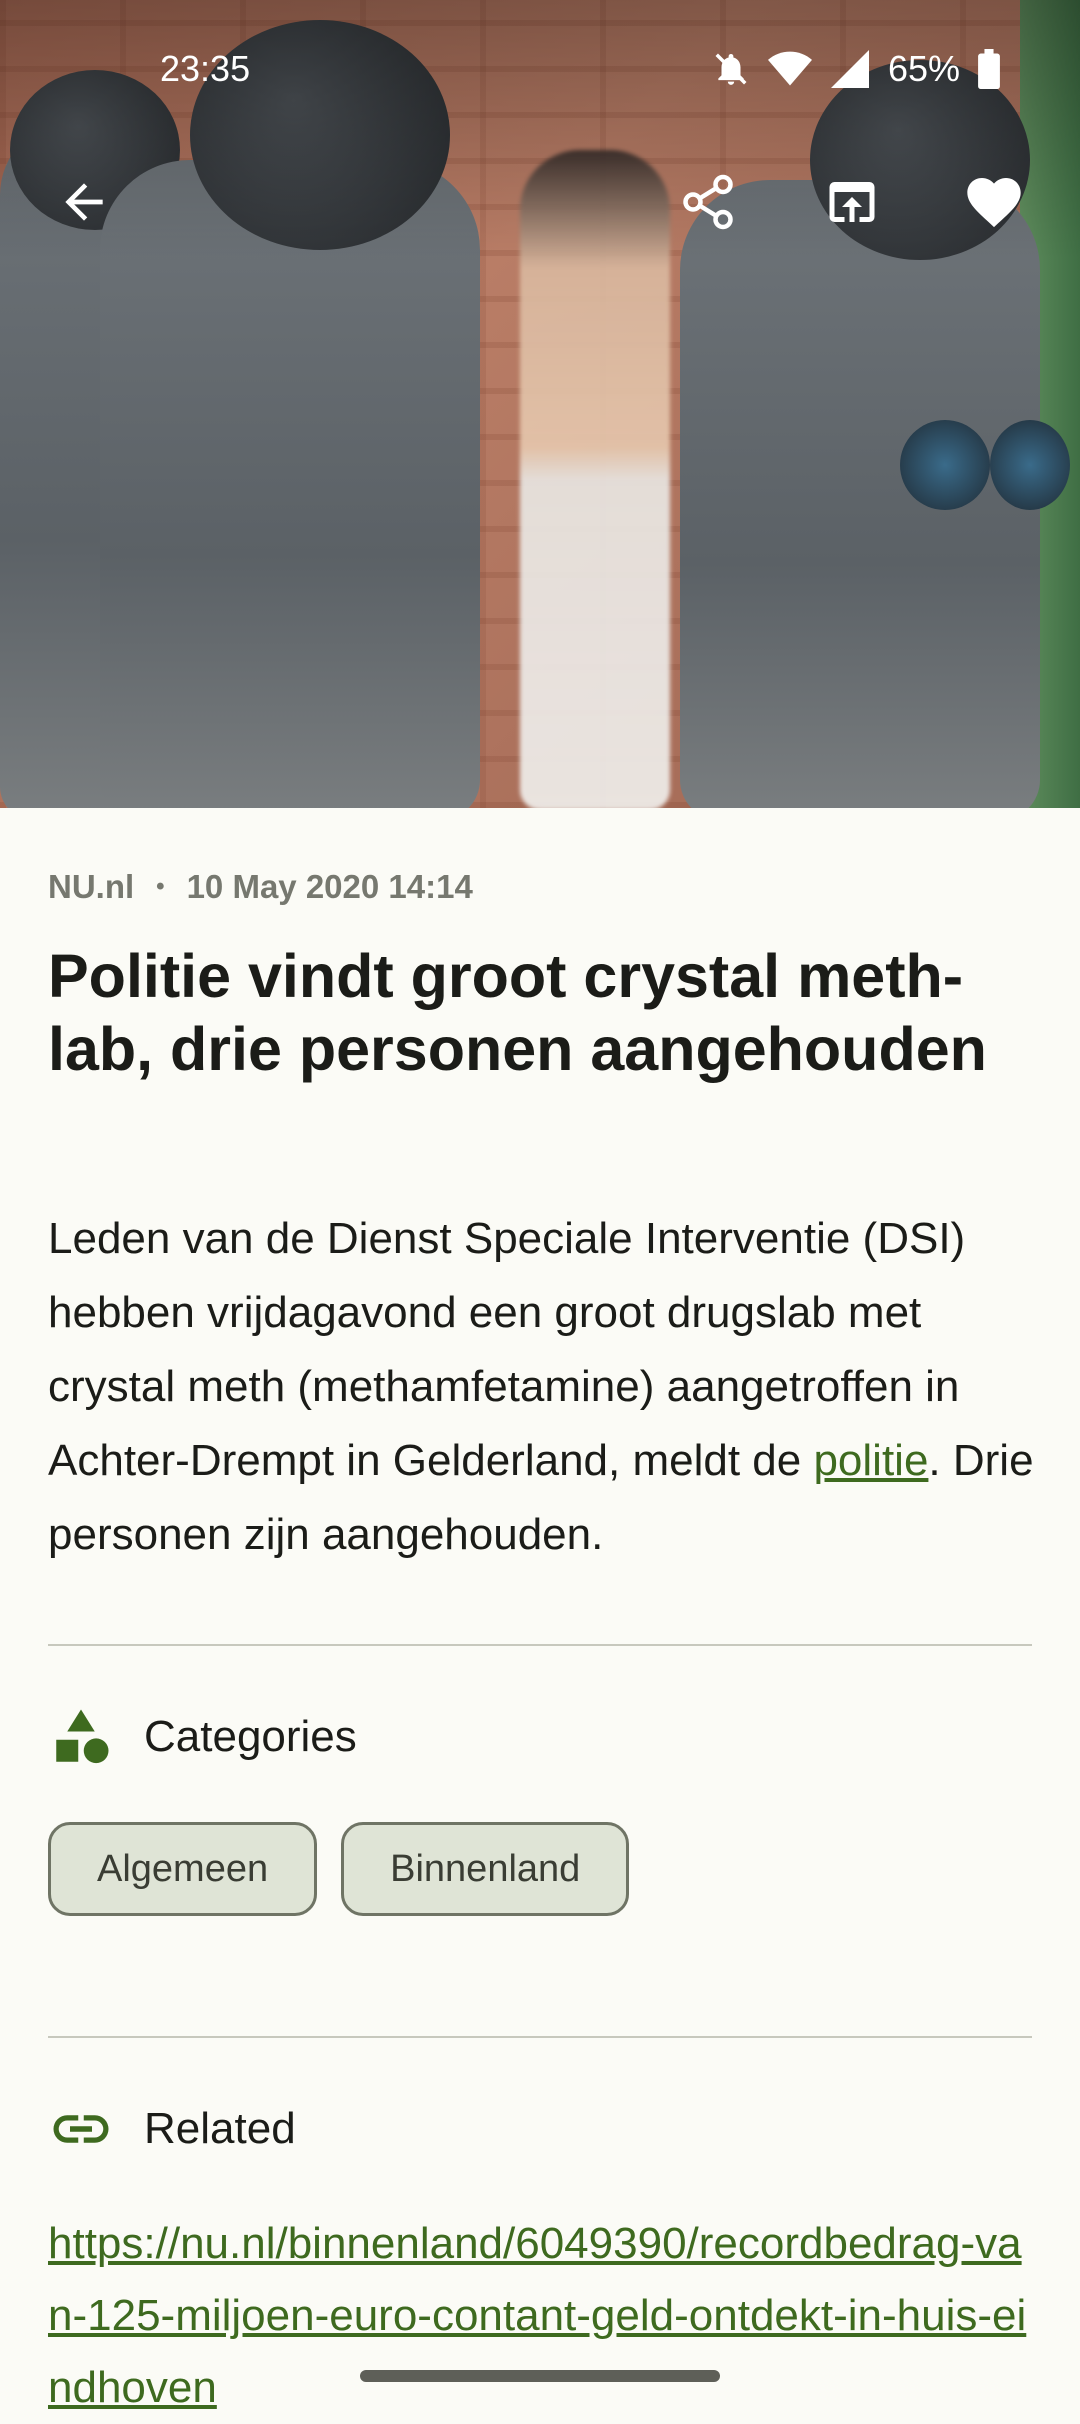 This screenshot has width=1080, height=2424. I want to click on arrow-back-icon, so click(84, 202).